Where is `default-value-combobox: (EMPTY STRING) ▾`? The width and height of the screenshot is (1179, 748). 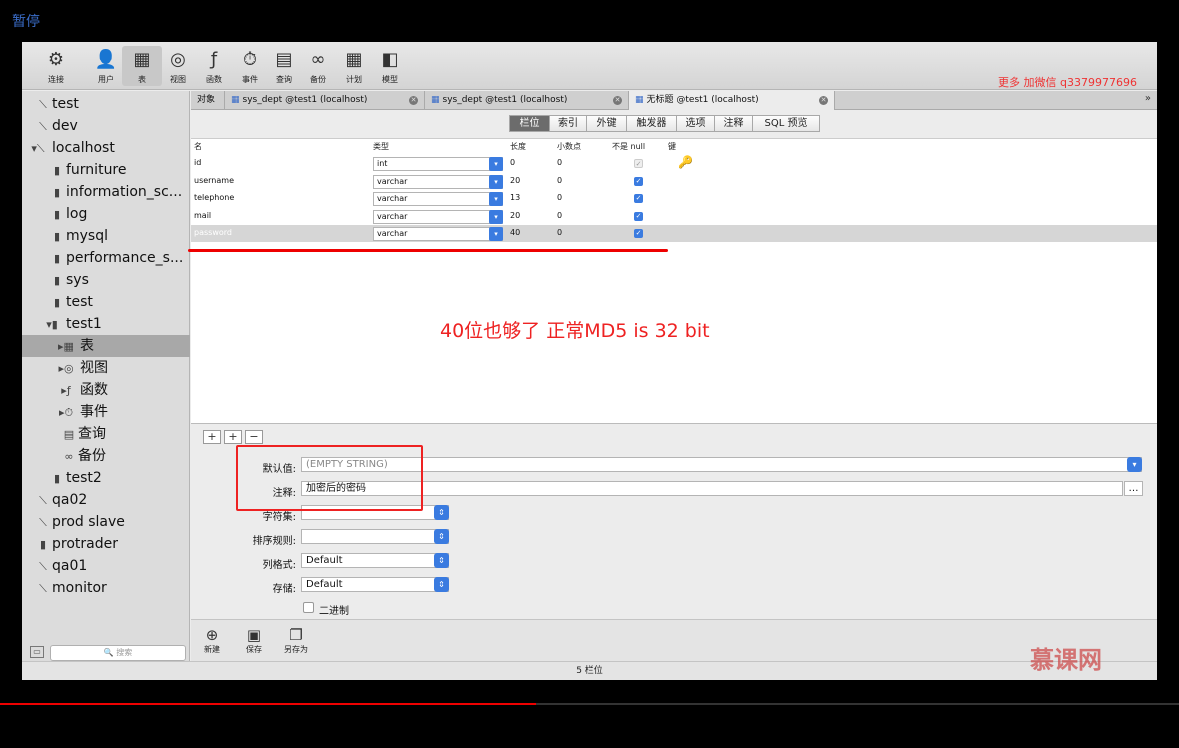
default-value-combobox: (EMPTY STRING) ▾ is located at coordinates (721, 464).